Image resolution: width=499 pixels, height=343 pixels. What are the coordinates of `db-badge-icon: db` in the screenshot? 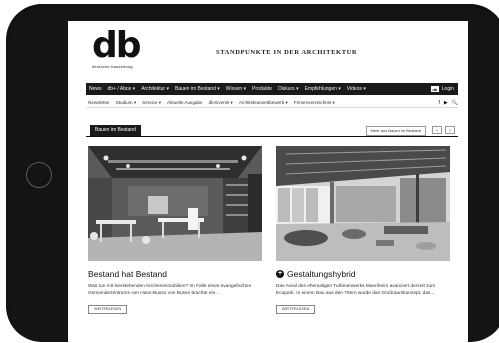 It's located at (434, 89).